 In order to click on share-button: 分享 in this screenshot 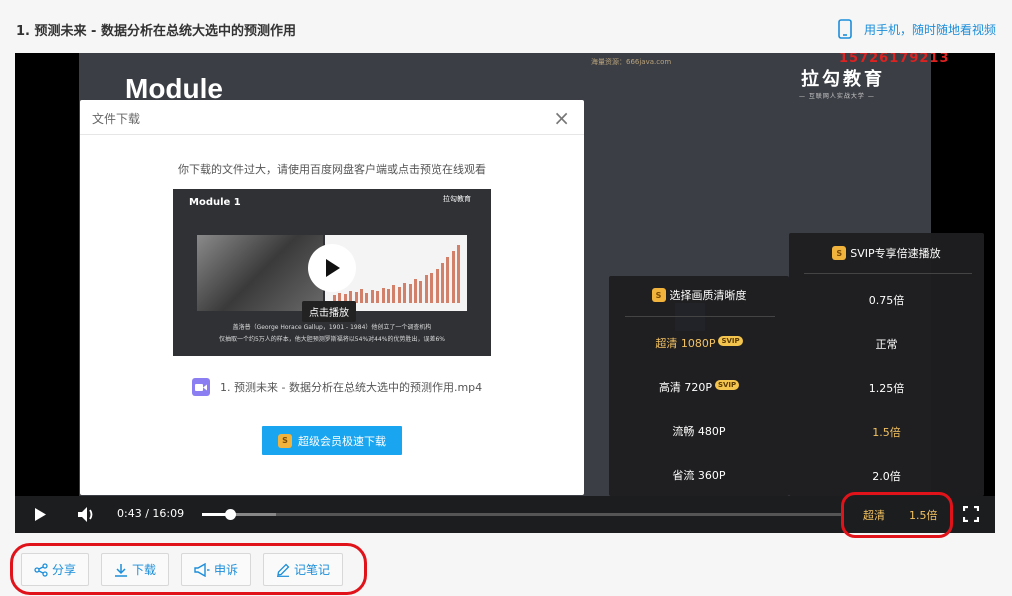, I will do `click(55, 569)`.